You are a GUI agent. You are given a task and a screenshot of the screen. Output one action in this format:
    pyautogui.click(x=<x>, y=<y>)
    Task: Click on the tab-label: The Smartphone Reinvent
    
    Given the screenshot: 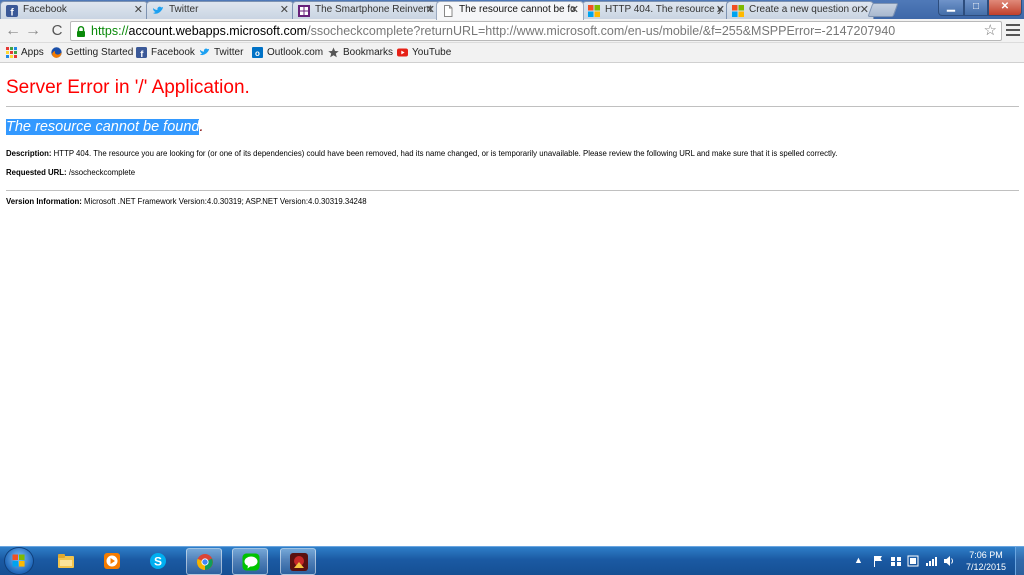 What is the action you would take?
    pyautogui.click(x=373, y=9)
    